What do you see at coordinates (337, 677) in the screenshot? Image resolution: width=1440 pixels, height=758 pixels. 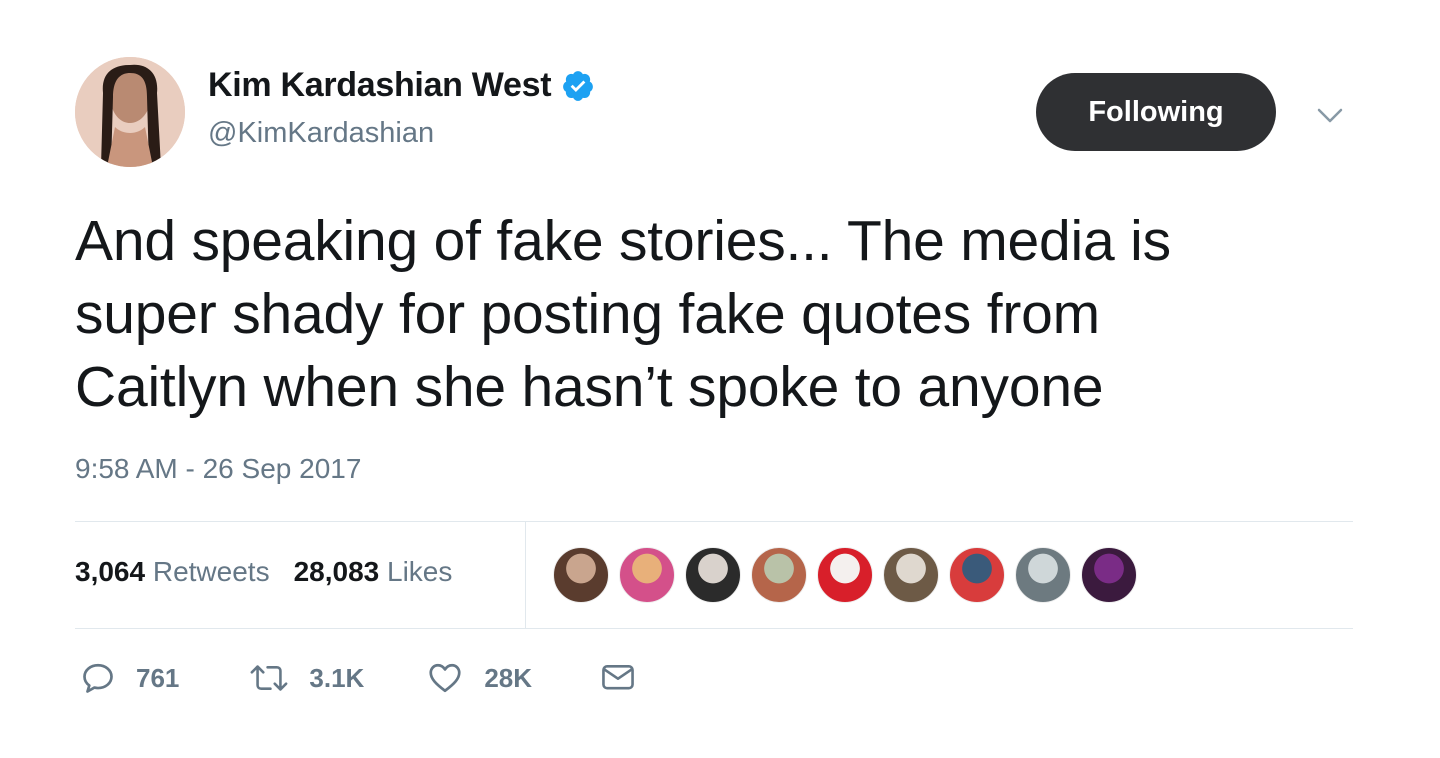 I see `retweet-count: 3.1K` at bounding box center [337, 677].